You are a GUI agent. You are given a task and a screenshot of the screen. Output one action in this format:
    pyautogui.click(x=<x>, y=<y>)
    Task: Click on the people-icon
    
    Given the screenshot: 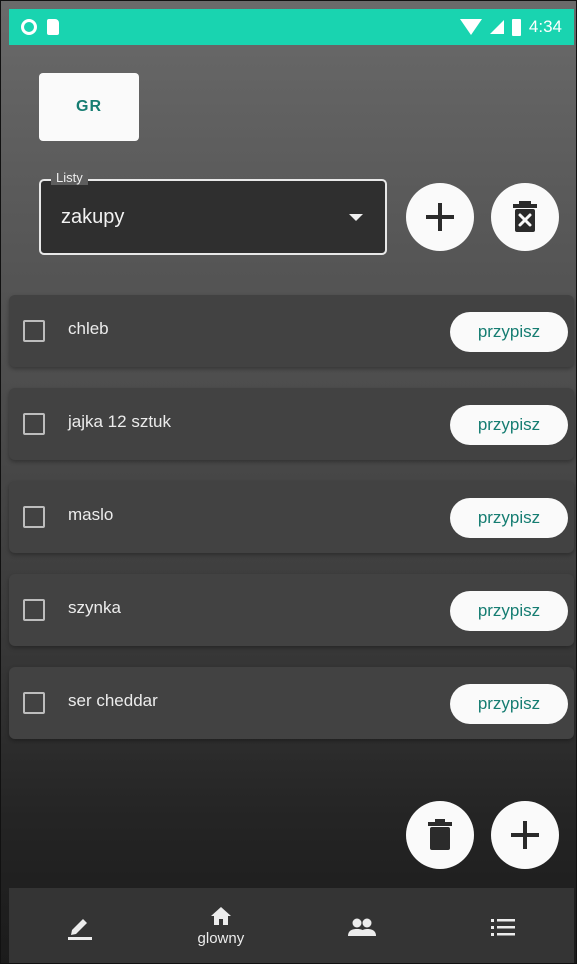 What is the action you would take?
    pyautogui.click(x=362, y=927)
    